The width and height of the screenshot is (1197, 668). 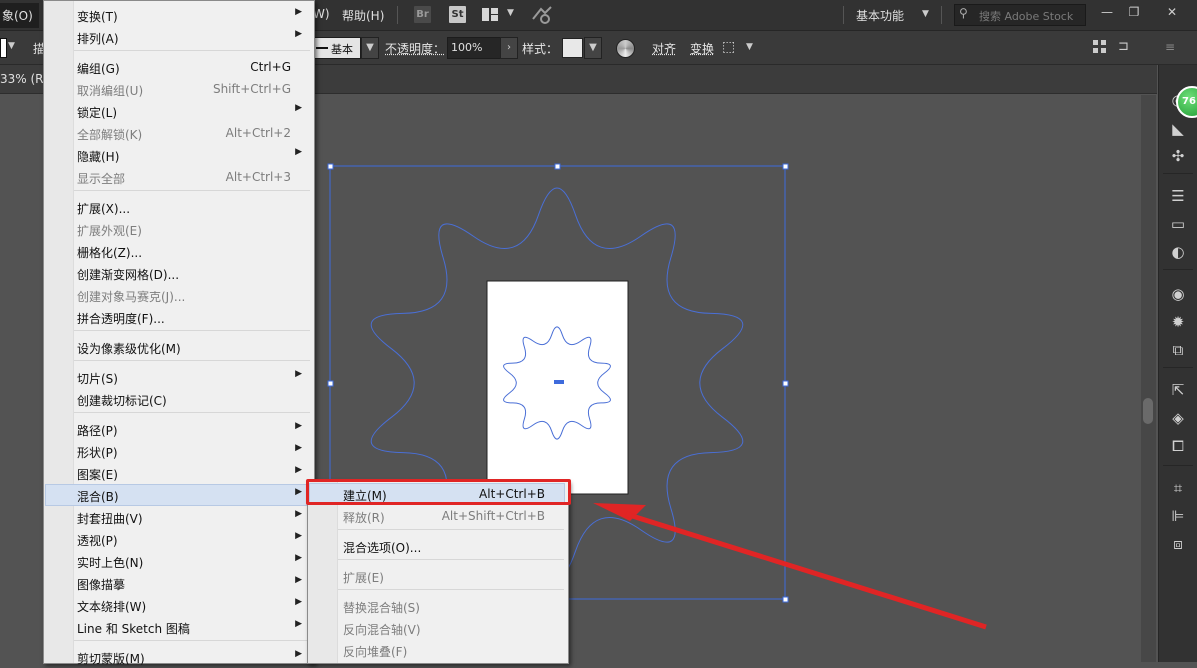 I want to click on object-menu-item: 显示全部 Alt+Ctrl+3, so click(x=178, y=177).